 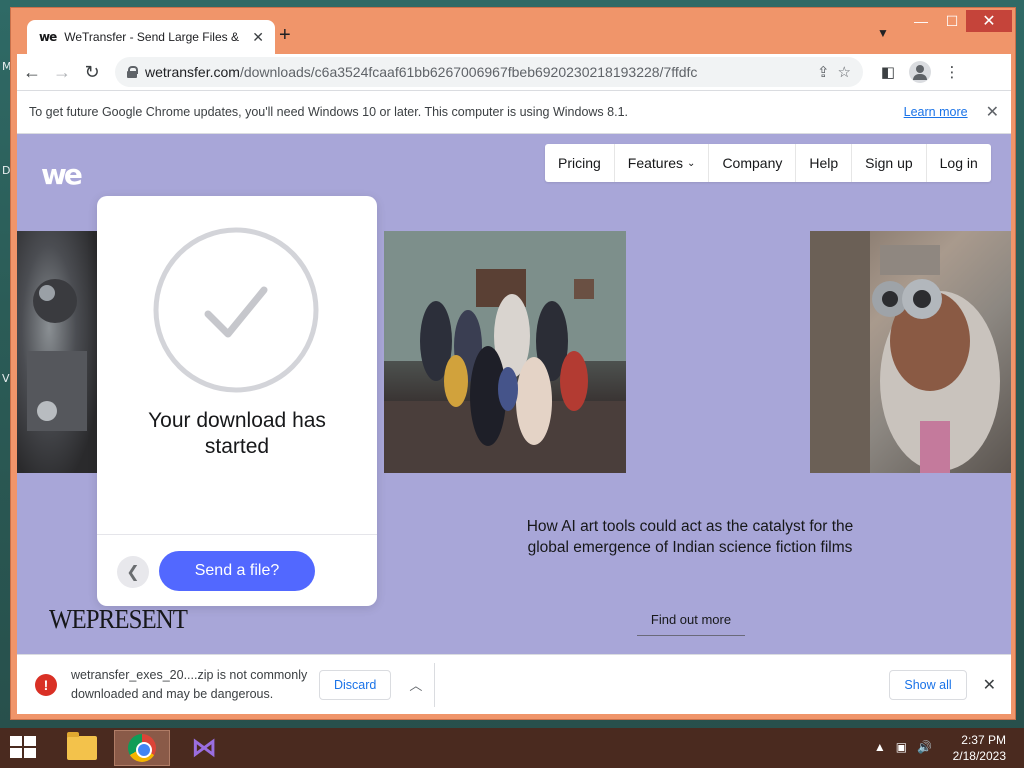 What do you see at coordinates (118, 619) in the screenshot?
I see `wepresent-logo: WEPRESENT` at bounding box center [118, 619].